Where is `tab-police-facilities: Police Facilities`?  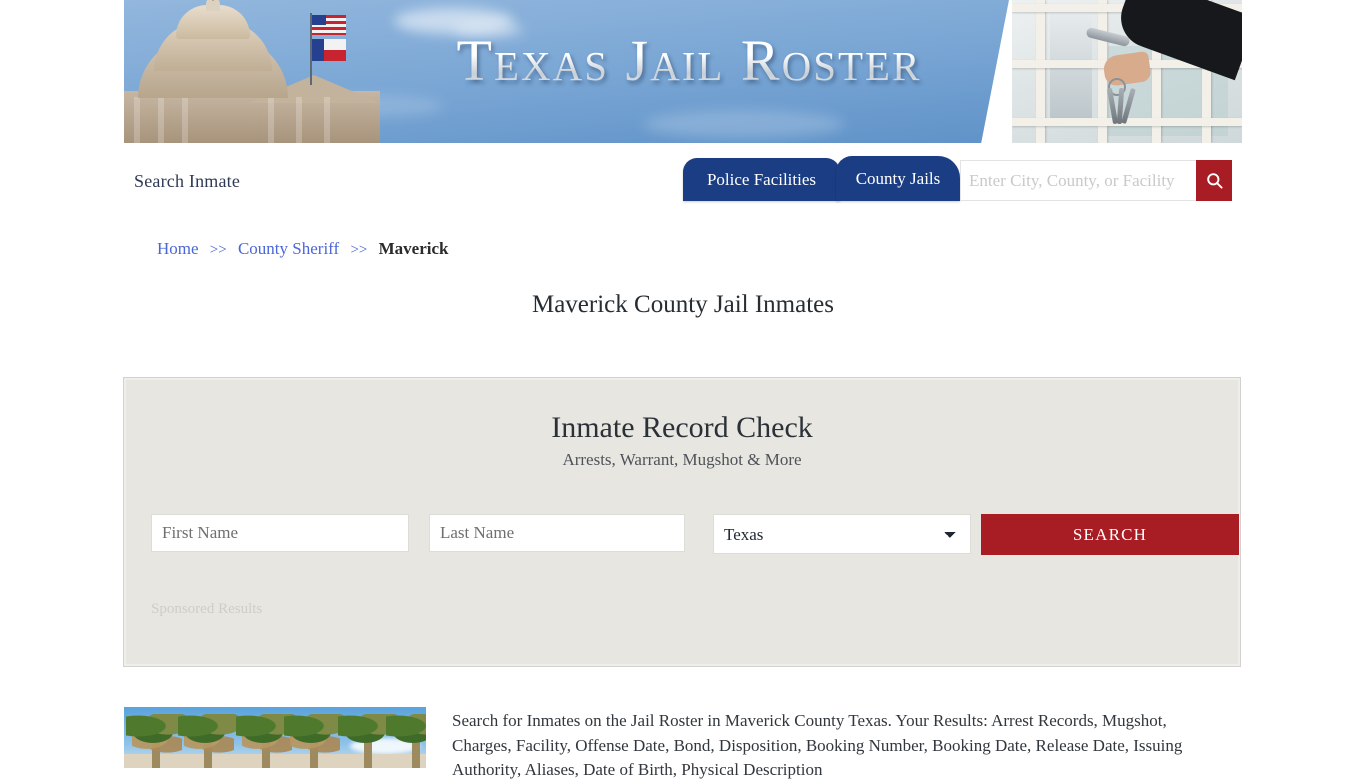 tab-police-facilities: Police Facilities is located at coordinates (761, 179).